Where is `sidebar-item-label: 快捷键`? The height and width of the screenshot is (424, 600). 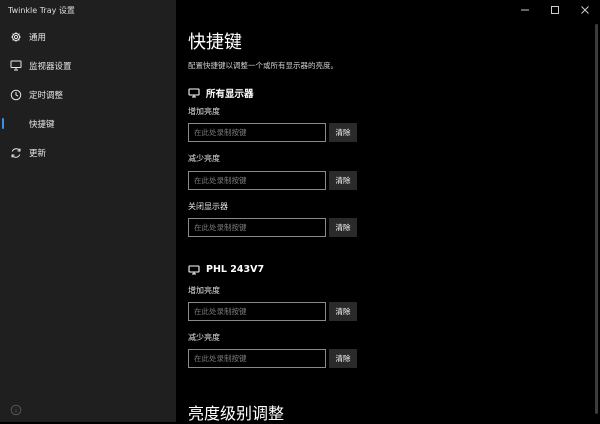 sidebar-item-label: 快捷键 is located at coordinates (42, 124).